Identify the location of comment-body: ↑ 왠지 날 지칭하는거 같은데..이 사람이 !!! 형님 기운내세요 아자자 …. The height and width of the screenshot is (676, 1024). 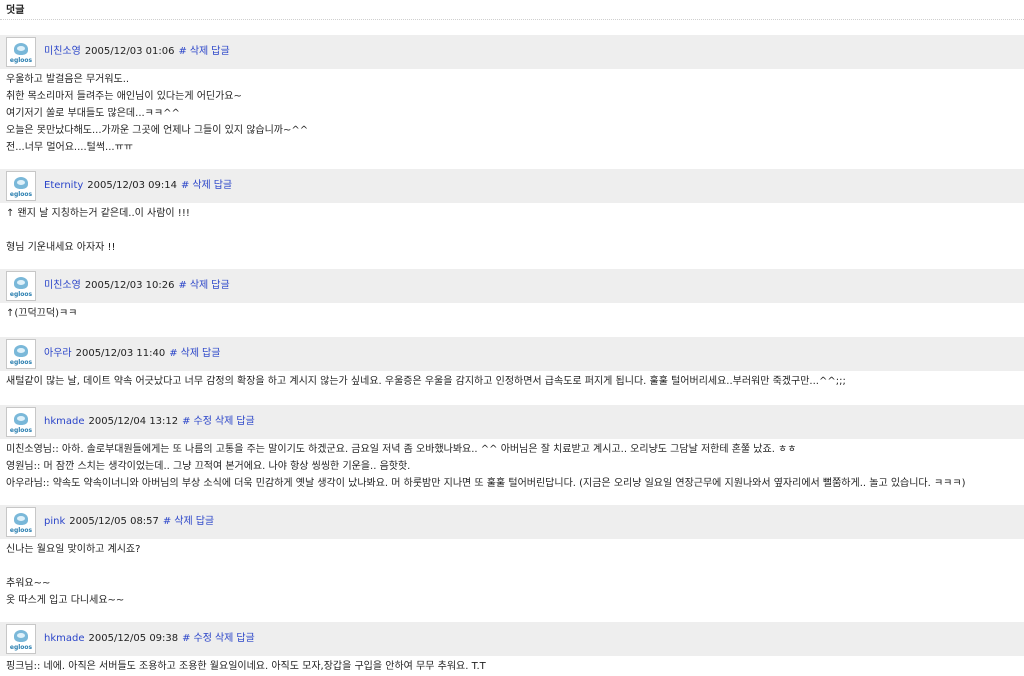
(512, 229).